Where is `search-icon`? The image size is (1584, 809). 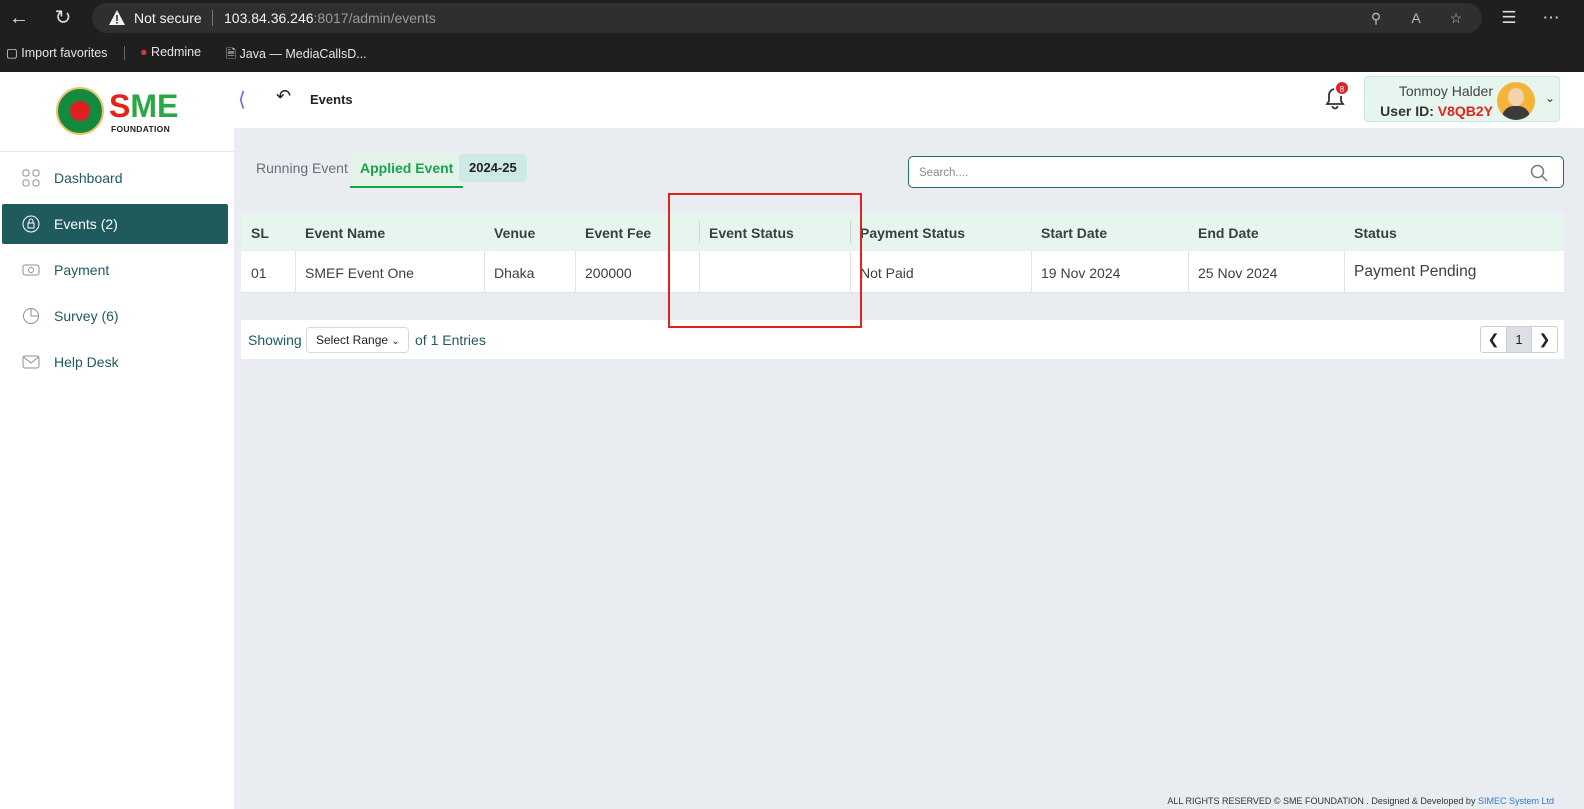 search-icon is located at coordinates (1539, 173).